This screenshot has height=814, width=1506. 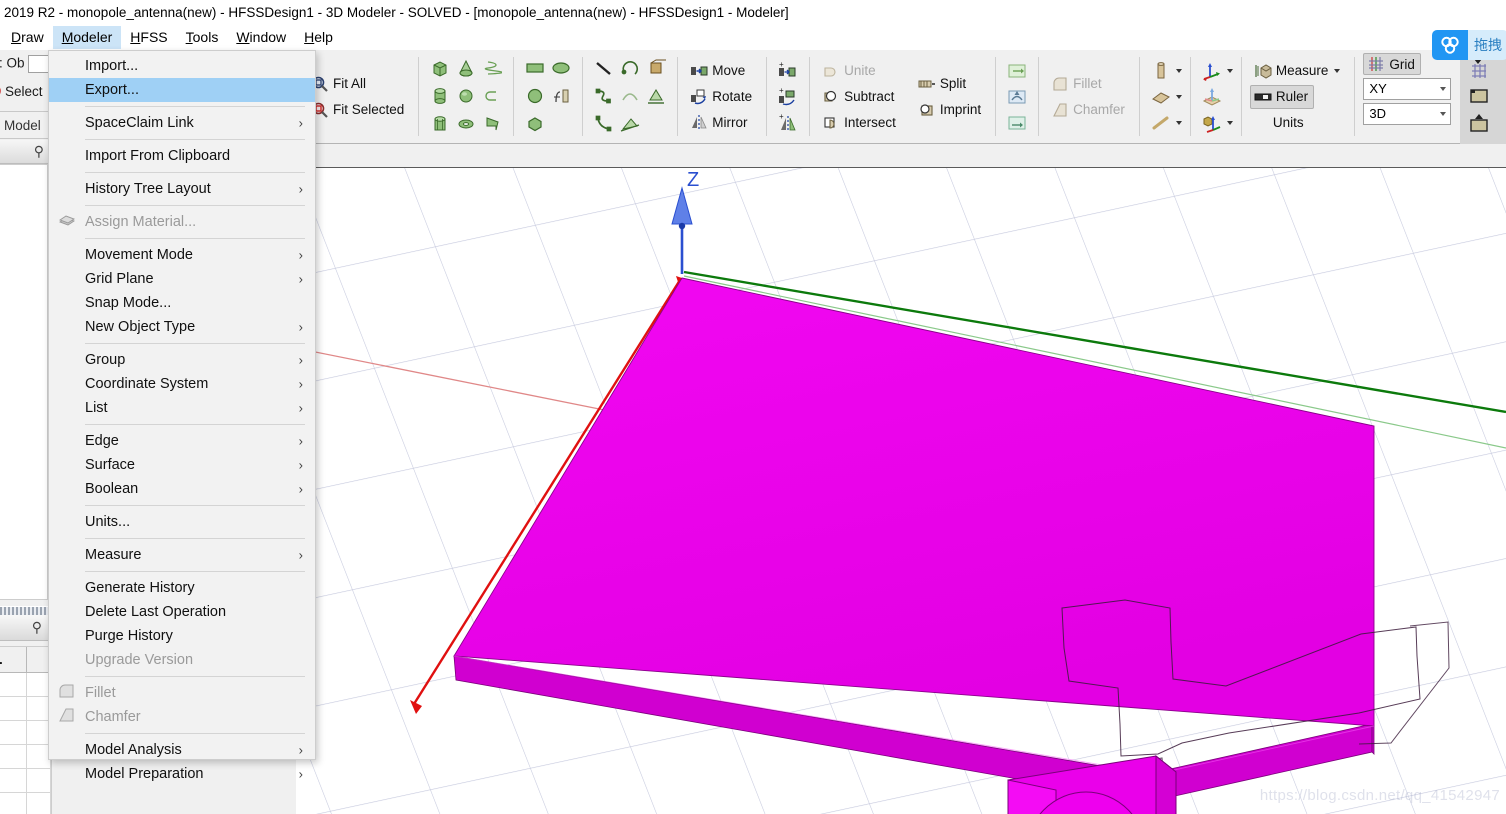 What do you see at coordinates (87, 37) in the screenshot?
I see `menu-modeler: Modeler` at bounding box center [87, 37].